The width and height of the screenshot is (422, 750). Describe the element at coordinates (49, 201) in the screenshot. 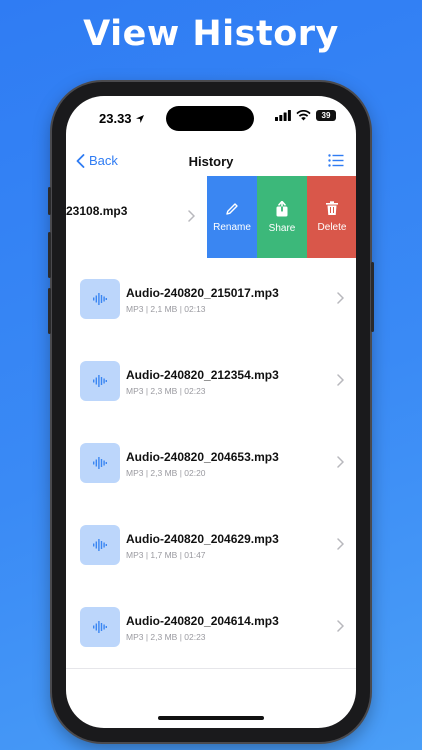

I see `phone-silent-switch` at that location.